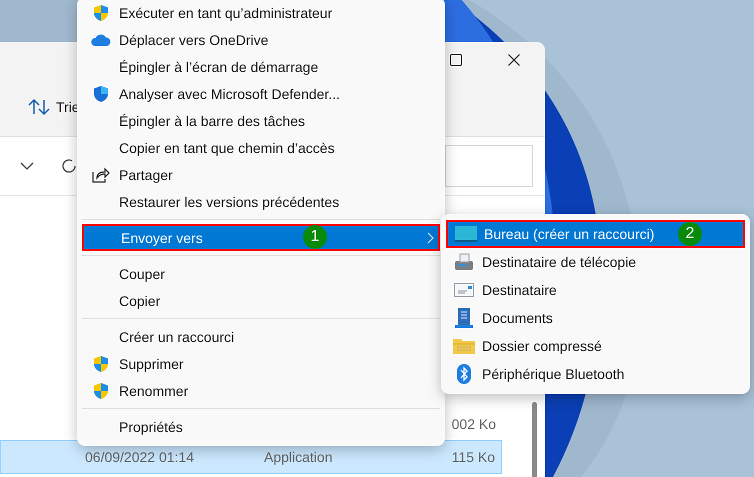  I want to click on cloud-icon, so click(100, 39).